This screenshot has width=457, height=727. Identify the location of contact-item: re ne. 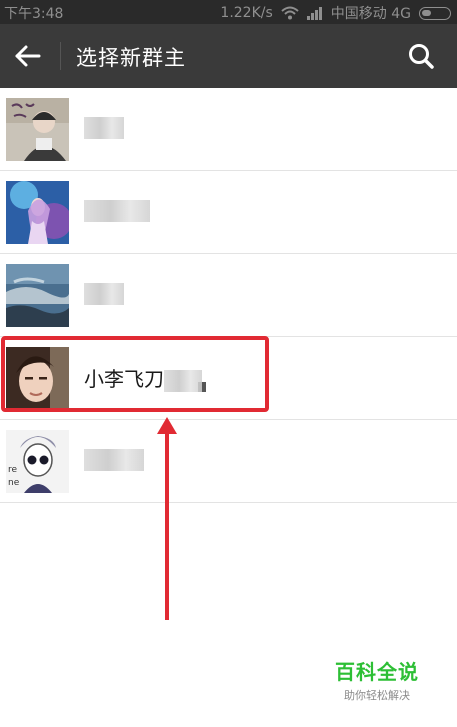
(228, 461).